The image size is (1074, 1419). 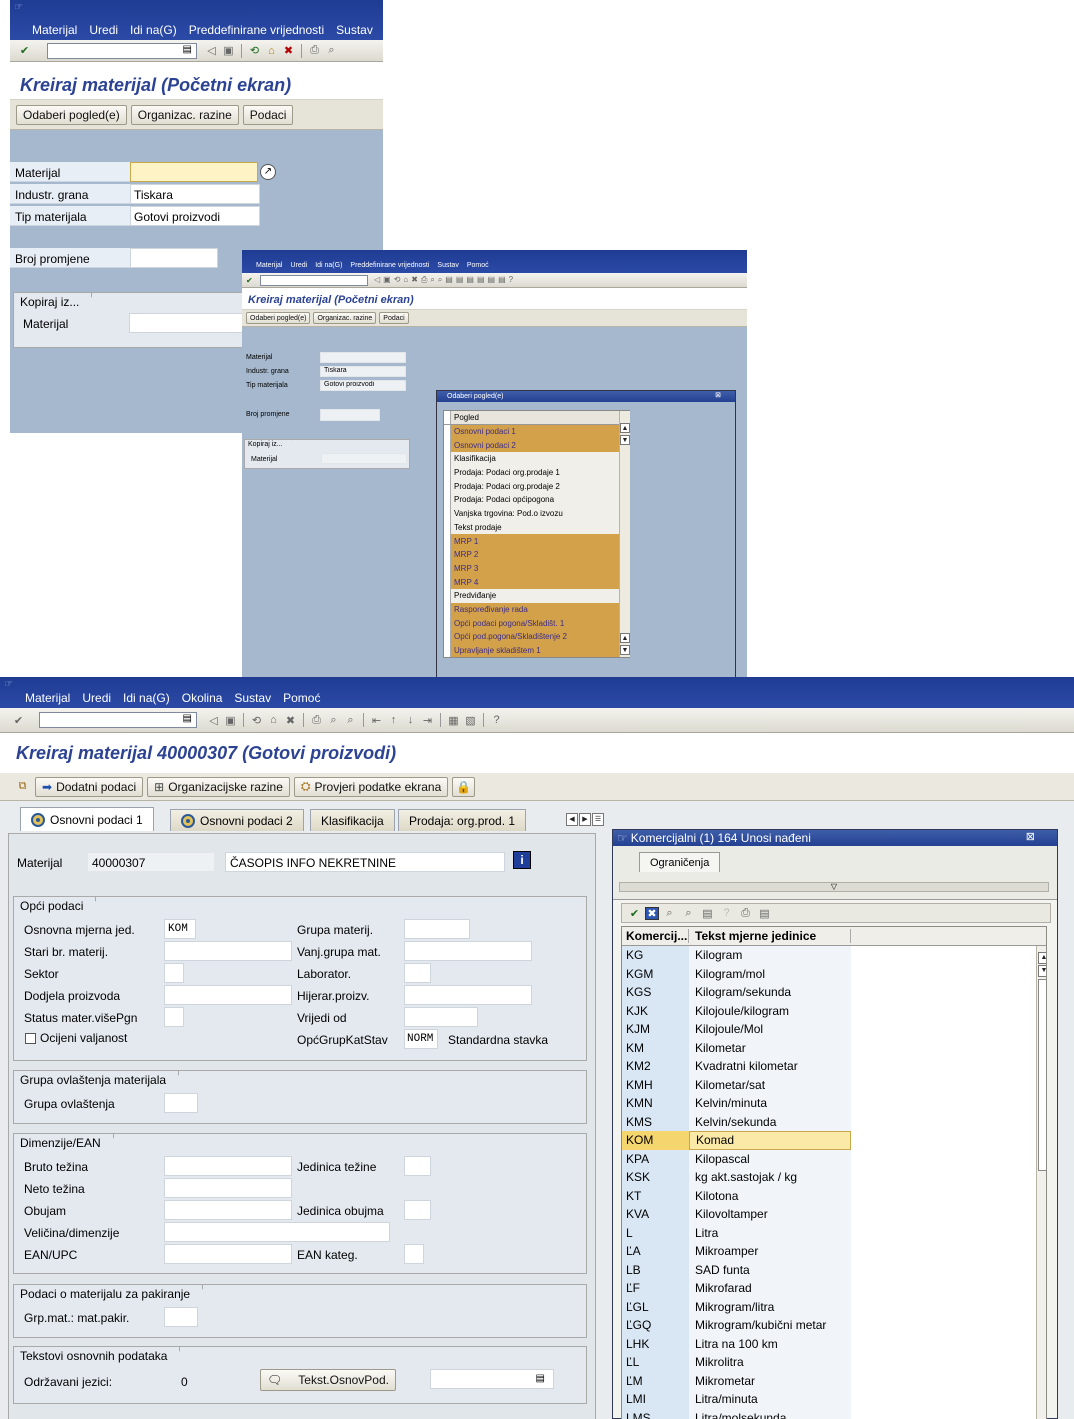 I want to click on uom-row: KMN Kelvin/minuta, so click(x=834, y=1103).